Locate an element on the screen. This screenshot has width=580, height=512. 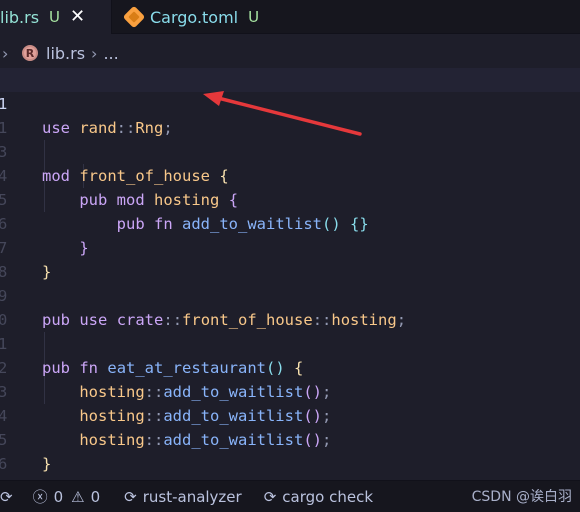
rust-analyzer-label: rust-analyzer is located at coordinates (192, 496).